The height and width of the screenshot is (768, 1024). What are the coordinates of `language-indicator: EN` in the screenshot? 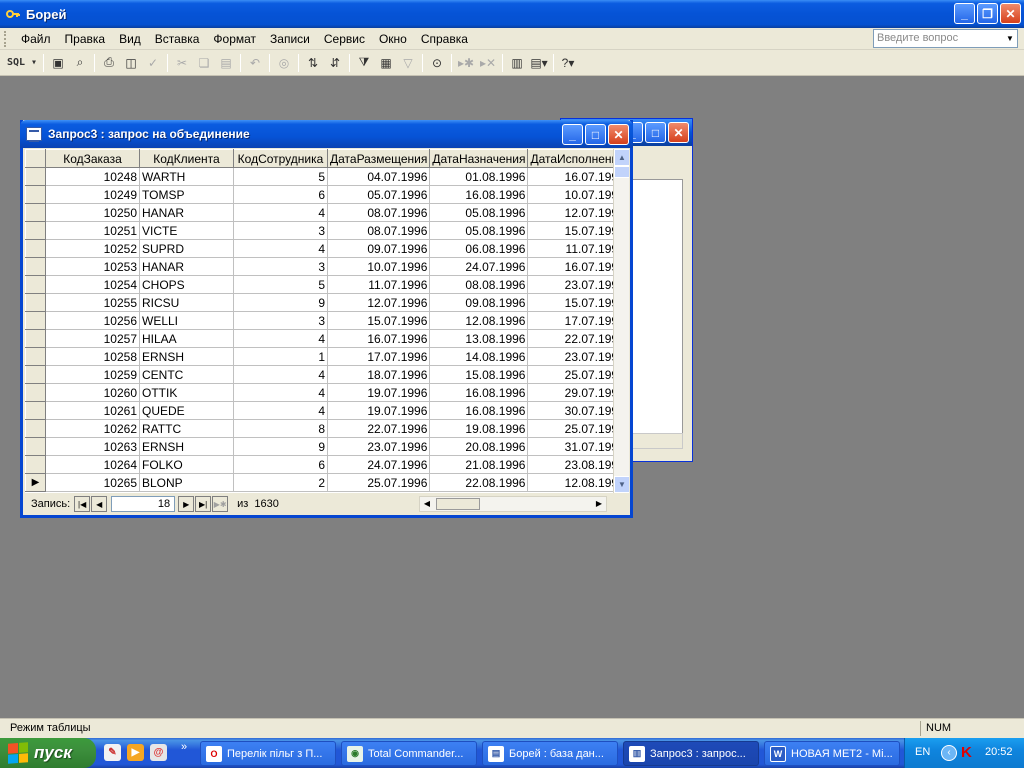 It's located at (922, 752).